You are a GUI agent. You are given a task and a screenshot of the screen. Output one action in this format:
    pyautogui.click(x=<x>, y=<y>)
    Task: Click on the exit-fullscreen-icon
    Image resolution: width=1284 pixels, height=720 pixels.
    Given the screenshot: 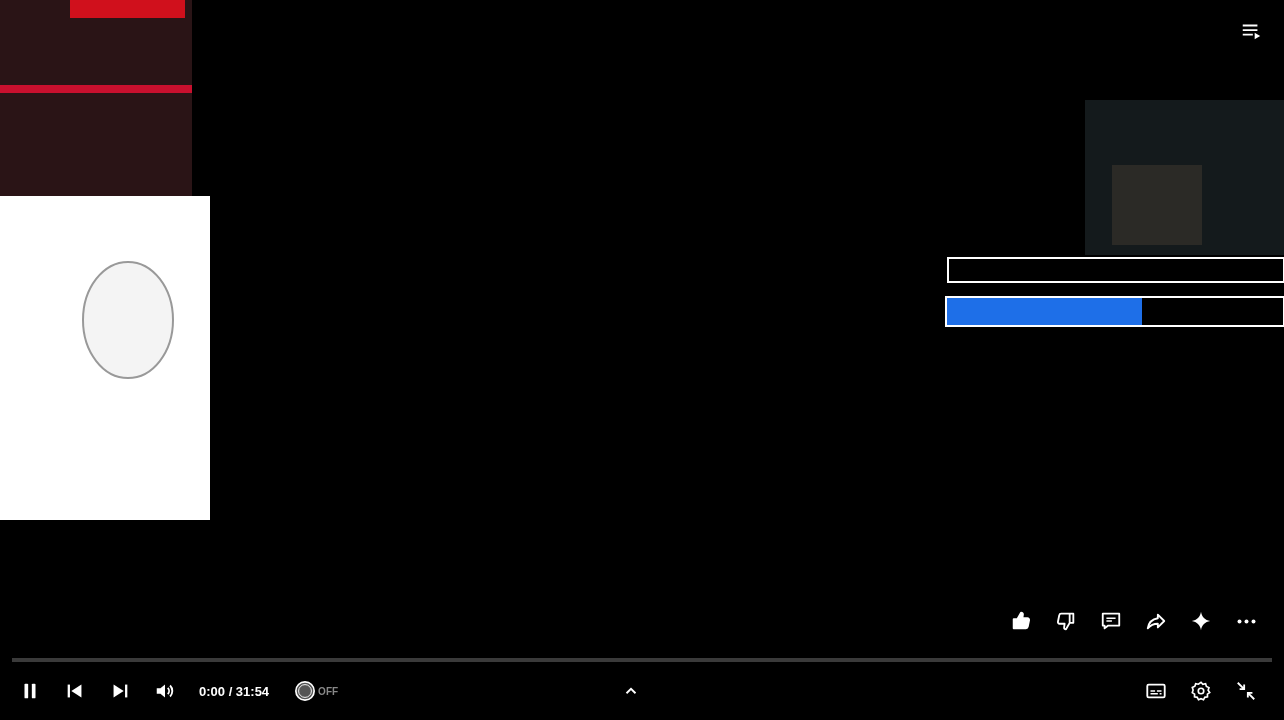 What is the action you would take?
    pyautogui.click(x=1246, y=691)
    